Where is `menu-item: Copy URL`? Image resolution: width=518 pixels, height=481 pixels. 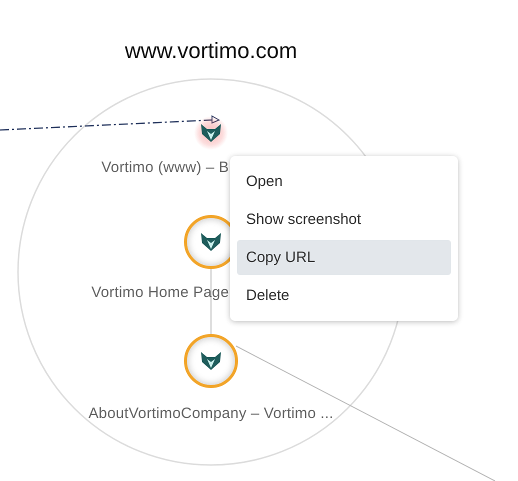 menu-item: Copy URL is located at coordinates (344, 257).